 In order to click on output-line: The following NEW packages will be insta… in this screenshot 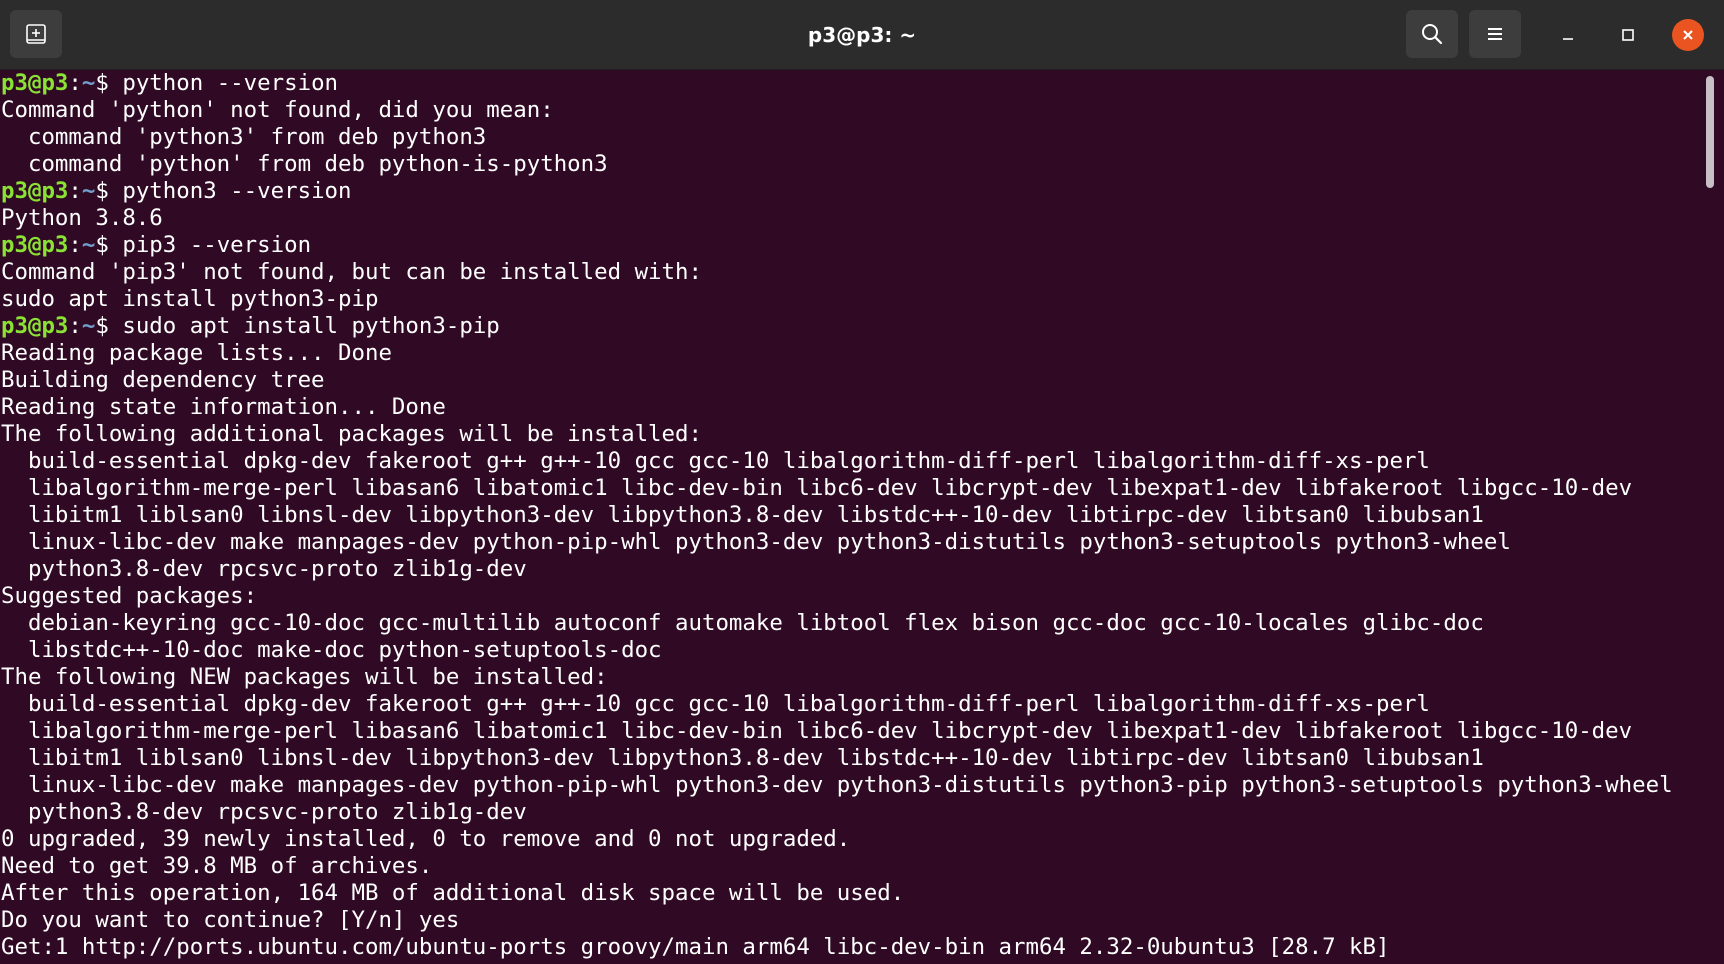, I will do `click(304, 677)`.